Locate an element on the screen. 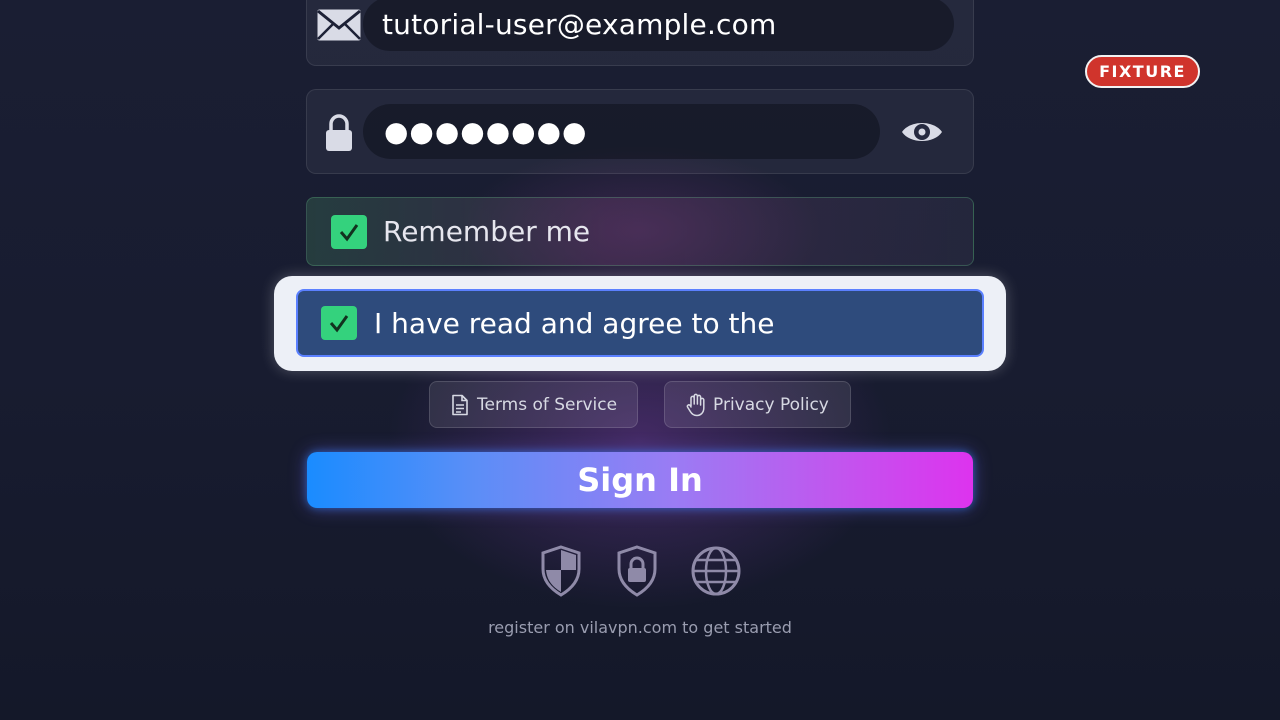 The width and height of the screenshot is (1280, 720). terms-of-service-button: Terms of Service is located at coordinates (533, 404).